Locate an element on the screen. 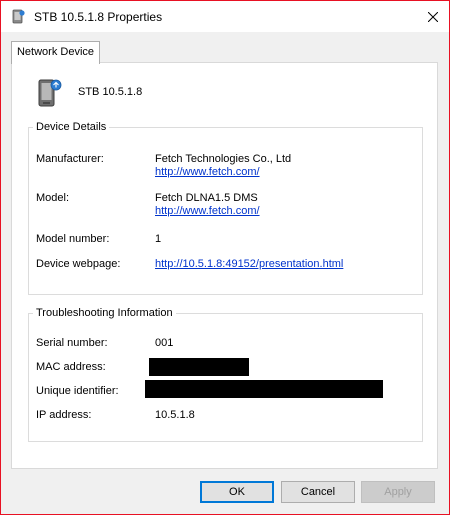  apply-button: Apply is located at coordinates (398, 492).